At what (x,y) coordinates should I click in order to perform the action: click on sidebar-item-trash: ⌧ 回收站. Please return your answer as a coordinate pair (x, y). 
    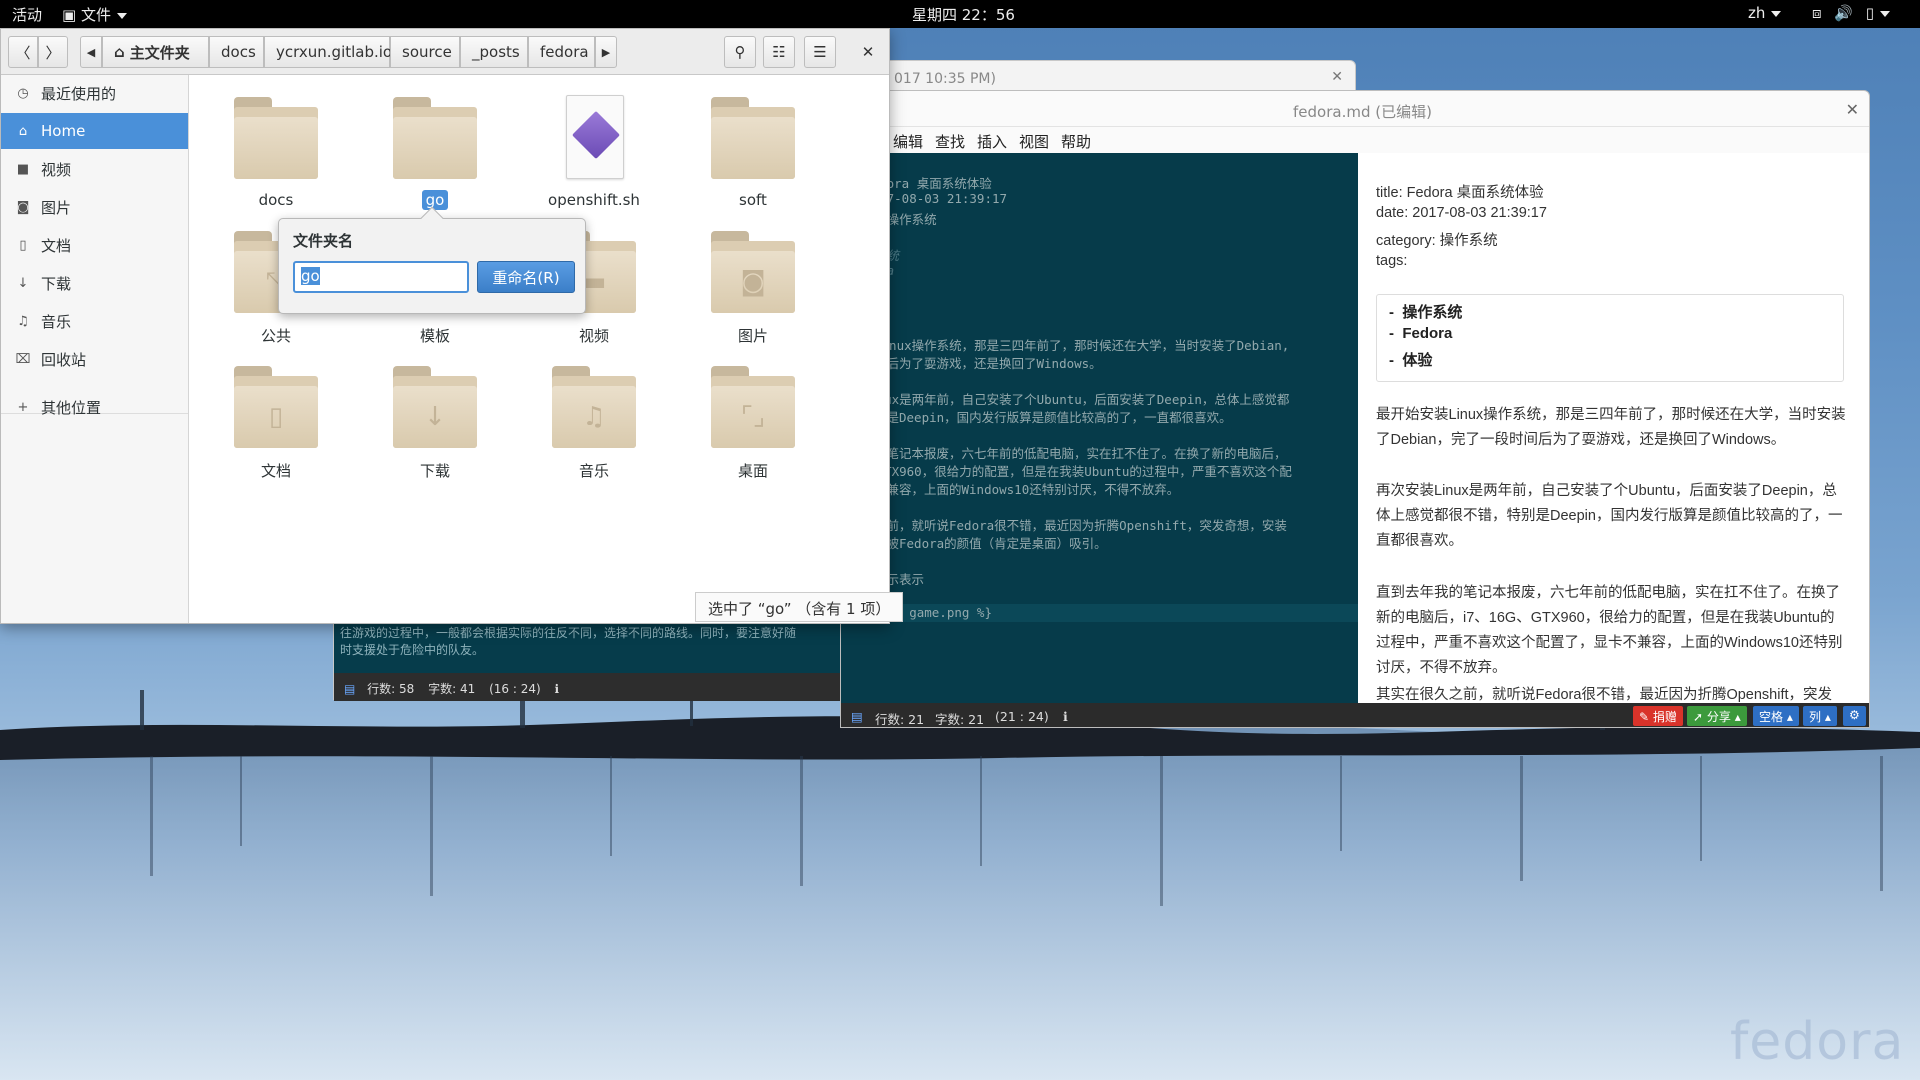
    Looking at the image, I should click on (94, 359).